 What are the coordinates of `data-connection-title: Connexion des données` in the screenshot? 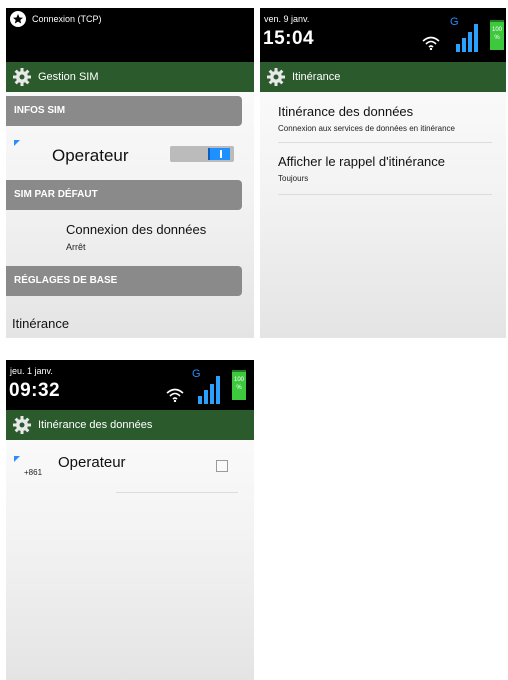 It's located at (136, 229).